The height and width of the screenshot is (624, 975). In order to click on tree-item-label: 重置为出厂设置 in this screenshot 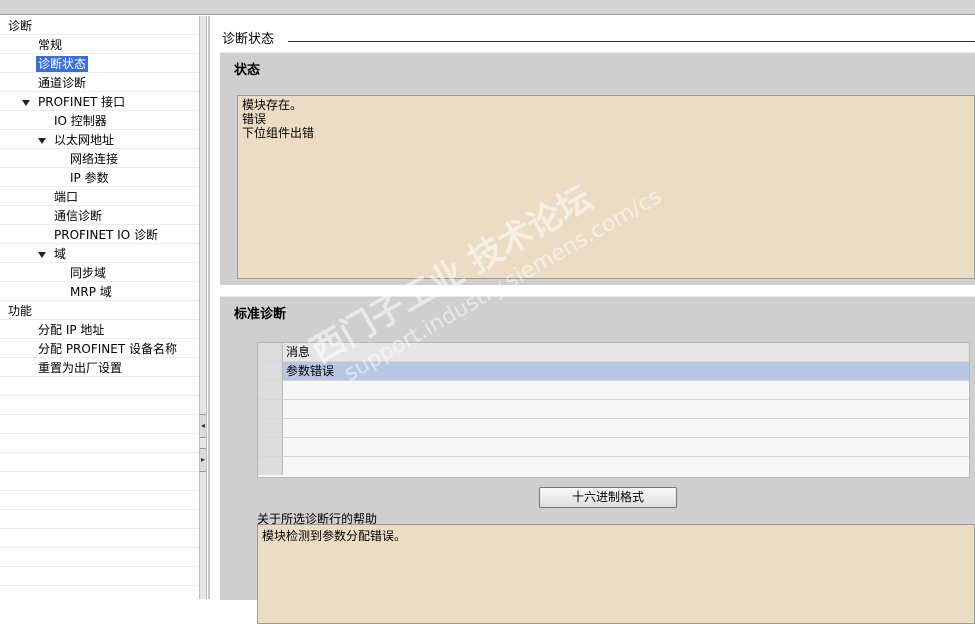, I will do `click(80, 368)`.